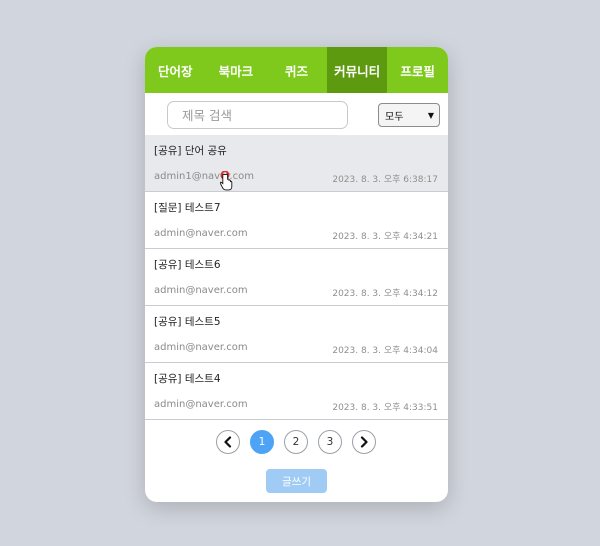  Describe the element at coordinates (187, 265) in the screenshot. I see `post-title: [공유] 테스트6` at that location.